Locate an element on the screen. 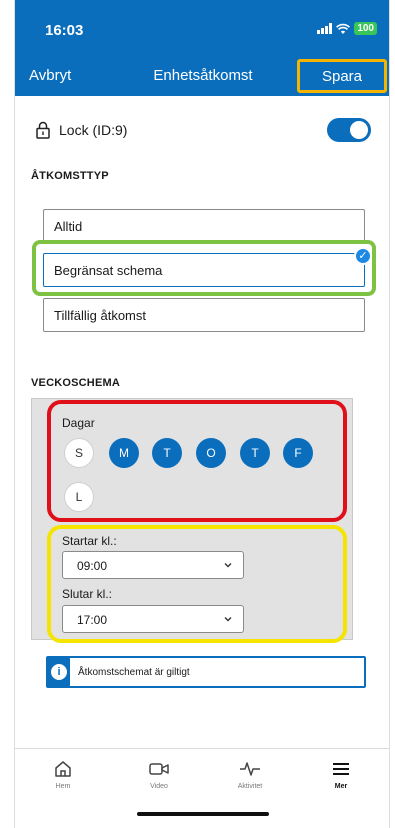  info-icon: i is located at coordinates (59, 672).